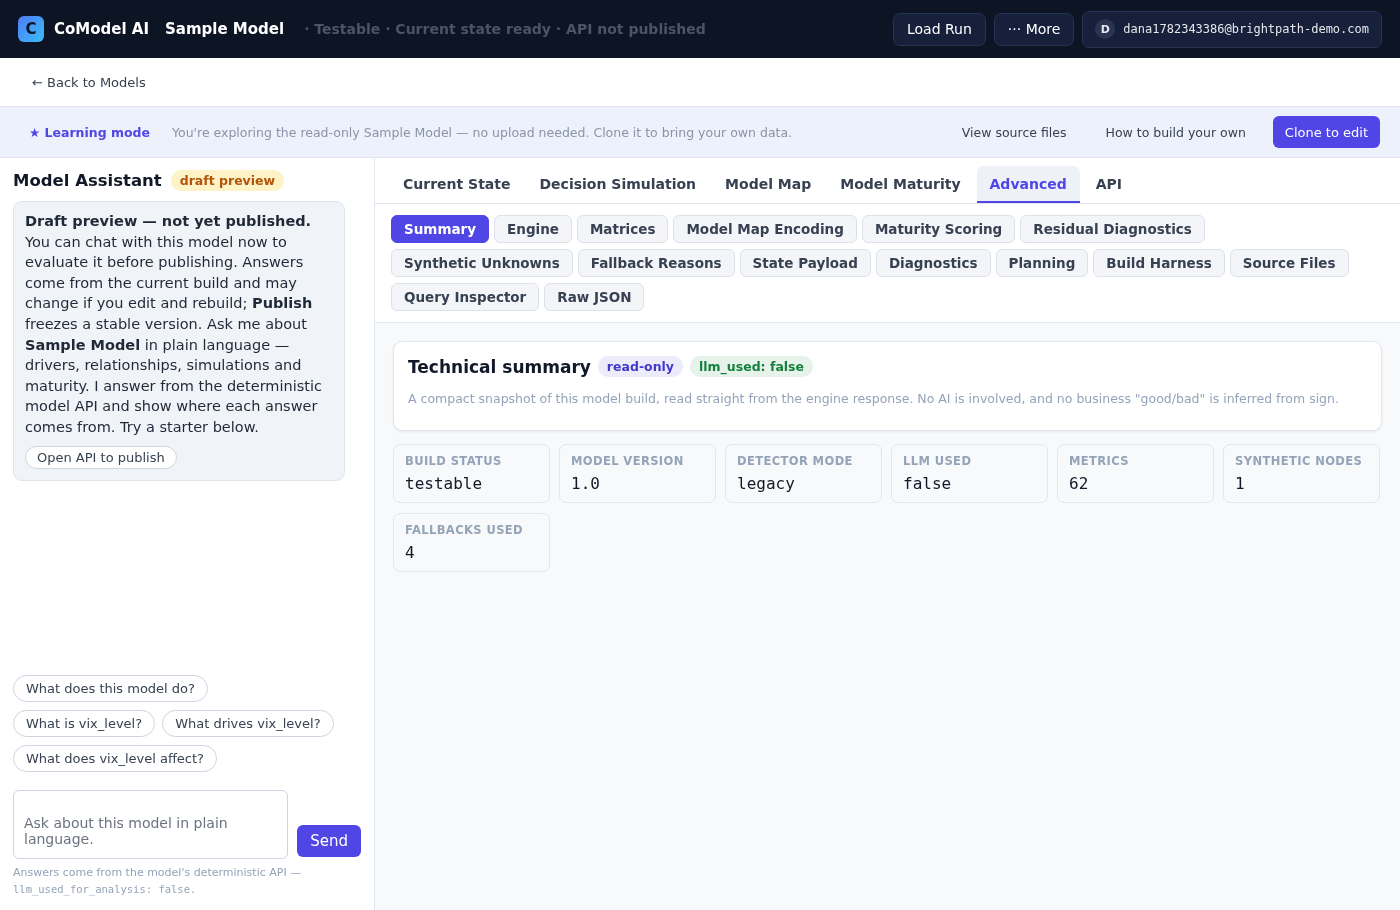  What do you see at coordinates (101, 29) in the screenshot?
I see `brand-name: CoModel AI` at bounding box center [101, 29].